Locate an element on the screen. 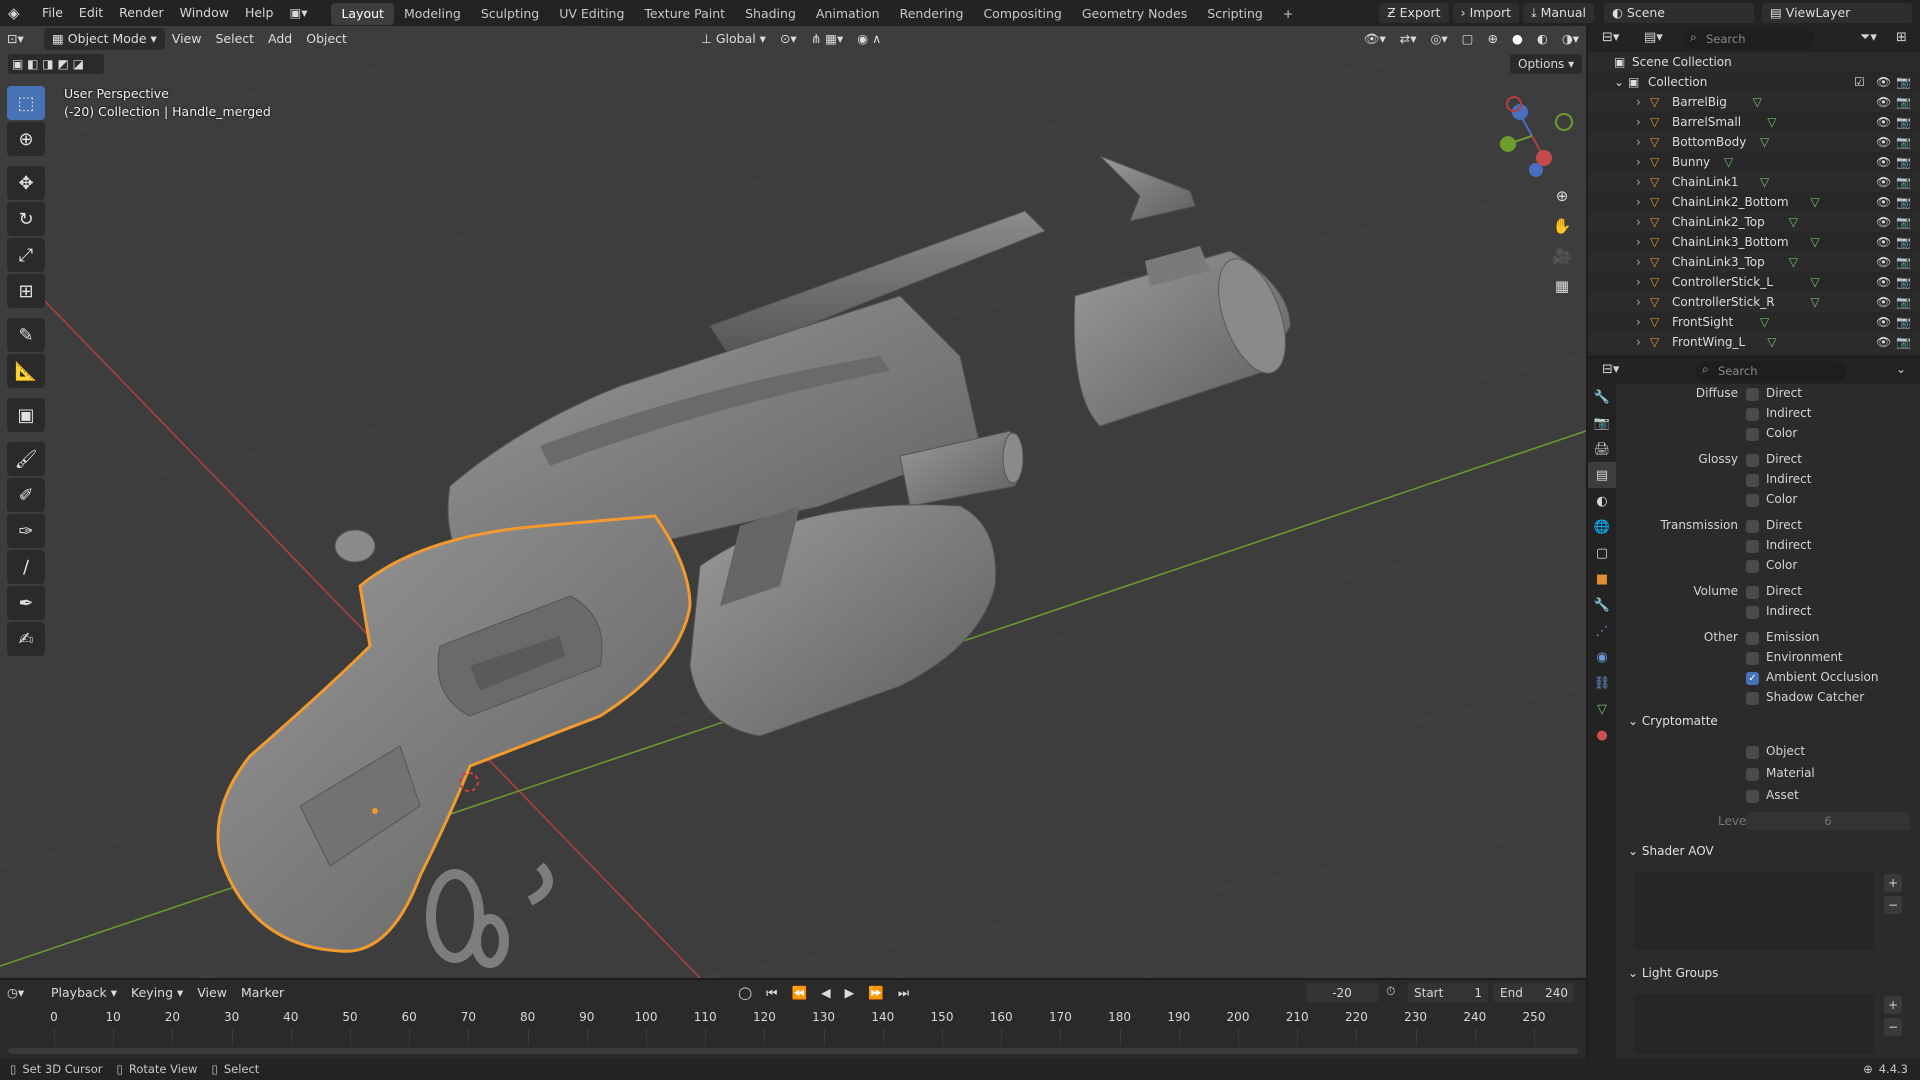 The width and height of the screenshot is (1920, 1080). editor-type-icon: ▣▾ is located at coordinates (301, 13).